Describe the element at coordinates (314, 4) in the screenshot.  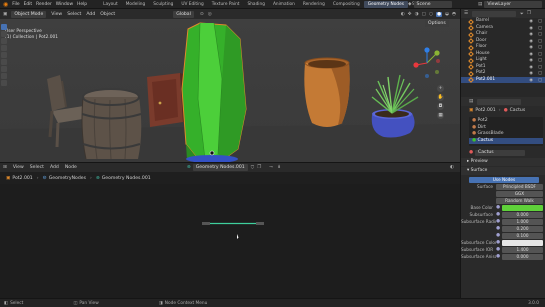
I see `tab-rendering: Rendering` at that location.